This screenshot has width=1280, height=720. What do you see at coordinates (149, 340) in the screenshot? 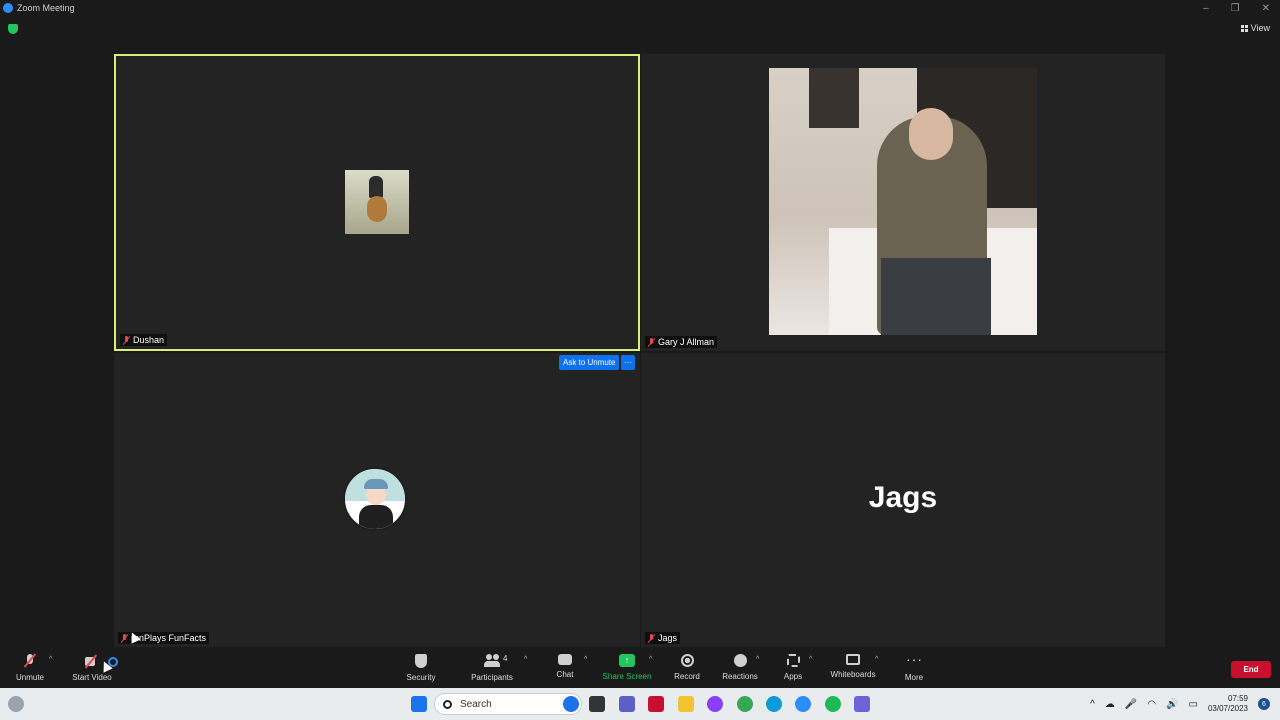
I see `participant-name: Dushan` at bounding box center [149, 340].